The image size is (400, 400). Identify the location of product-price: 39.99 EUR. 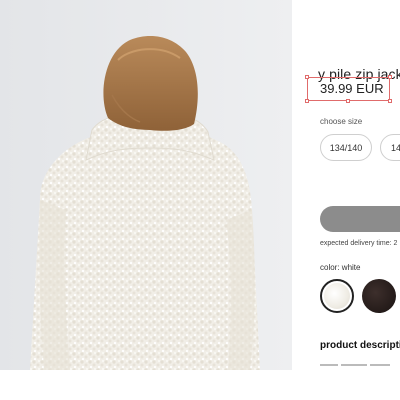
(352, 88).